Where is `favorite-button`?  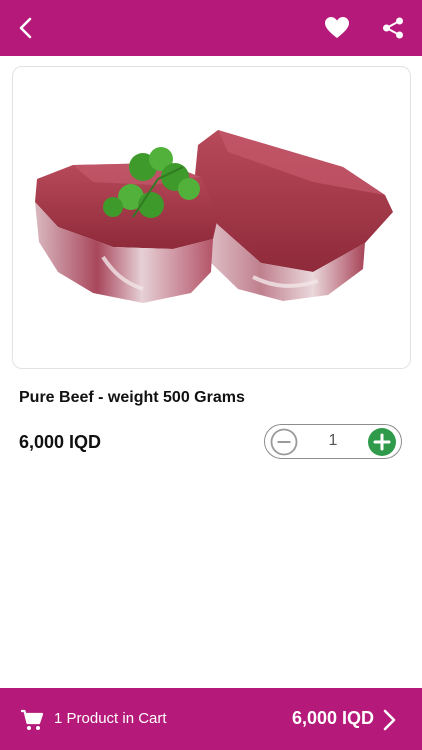 favorite-button is located at coordinates (337, 28).